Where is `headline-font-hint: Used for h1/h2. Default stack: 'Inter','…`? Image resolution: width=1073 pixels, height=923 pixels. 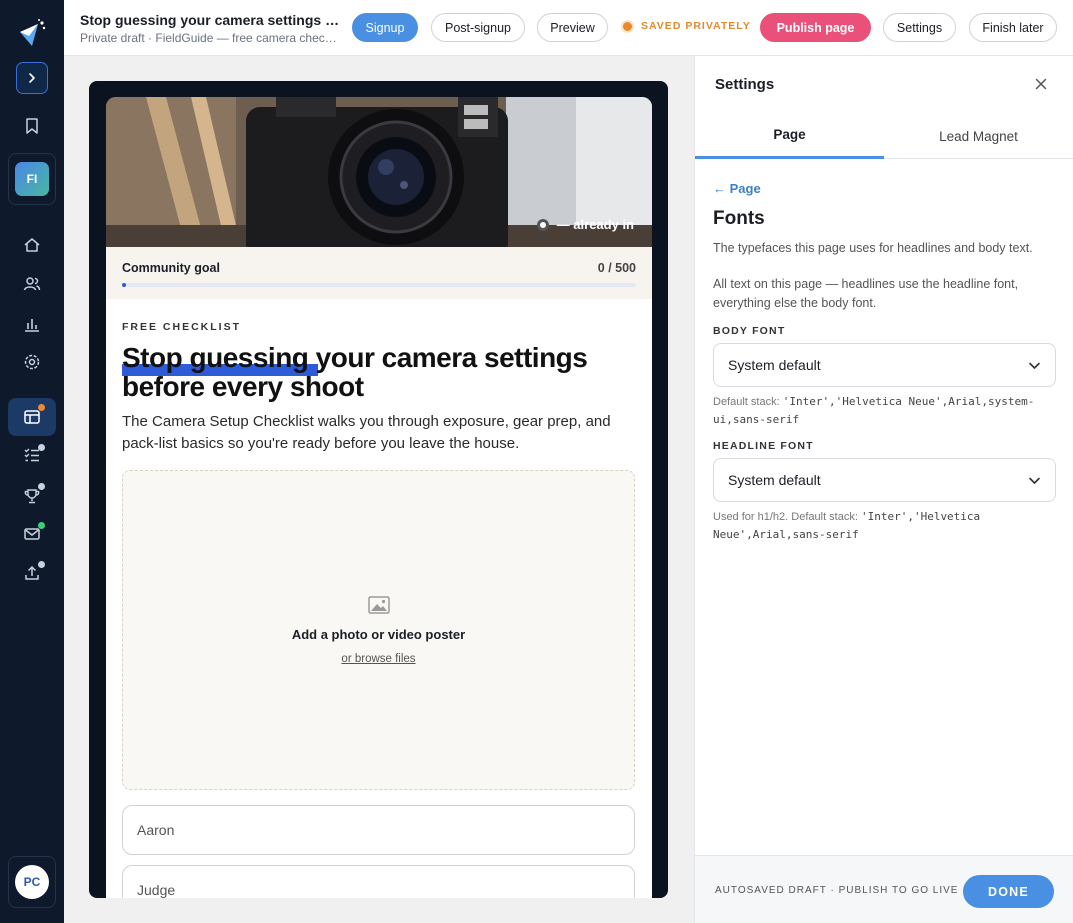 headline-font-hint: Used for h1/h2. Default stack: 'Inter','… is located at coordinates (885, 526).